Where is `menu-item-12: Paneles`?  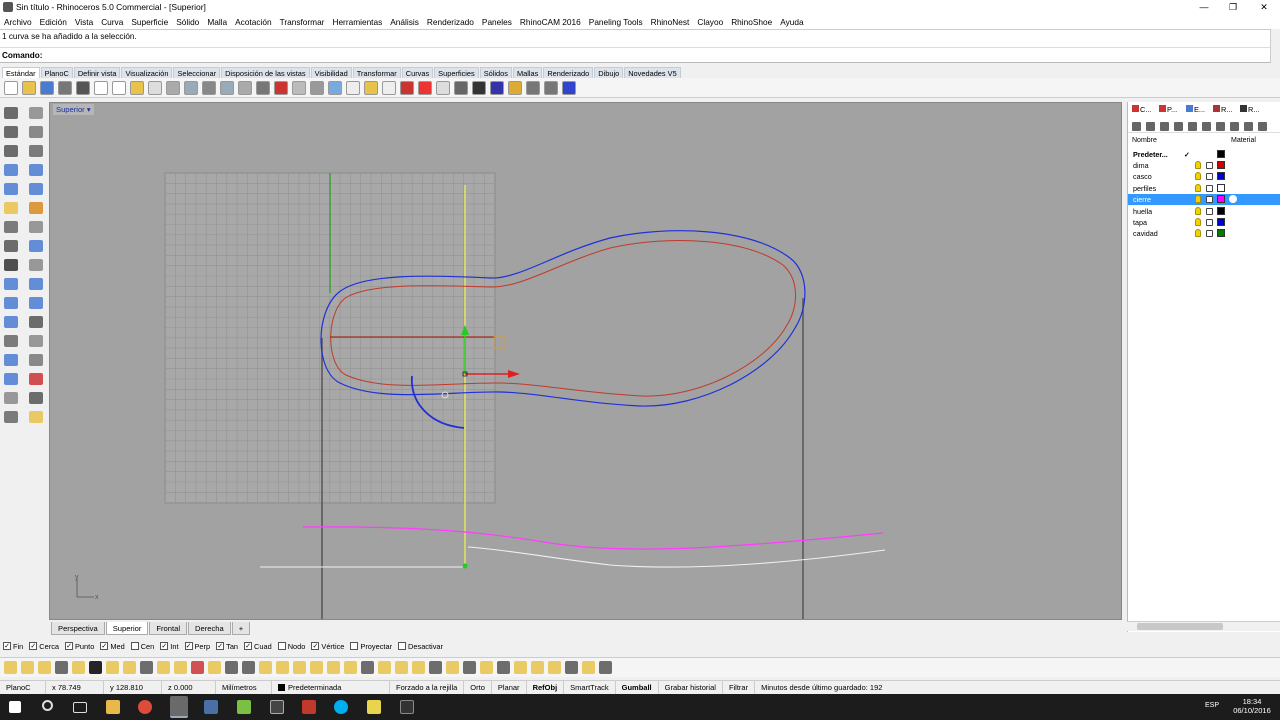 menu-item-12: Paneles is located at coordinates (497, 22).